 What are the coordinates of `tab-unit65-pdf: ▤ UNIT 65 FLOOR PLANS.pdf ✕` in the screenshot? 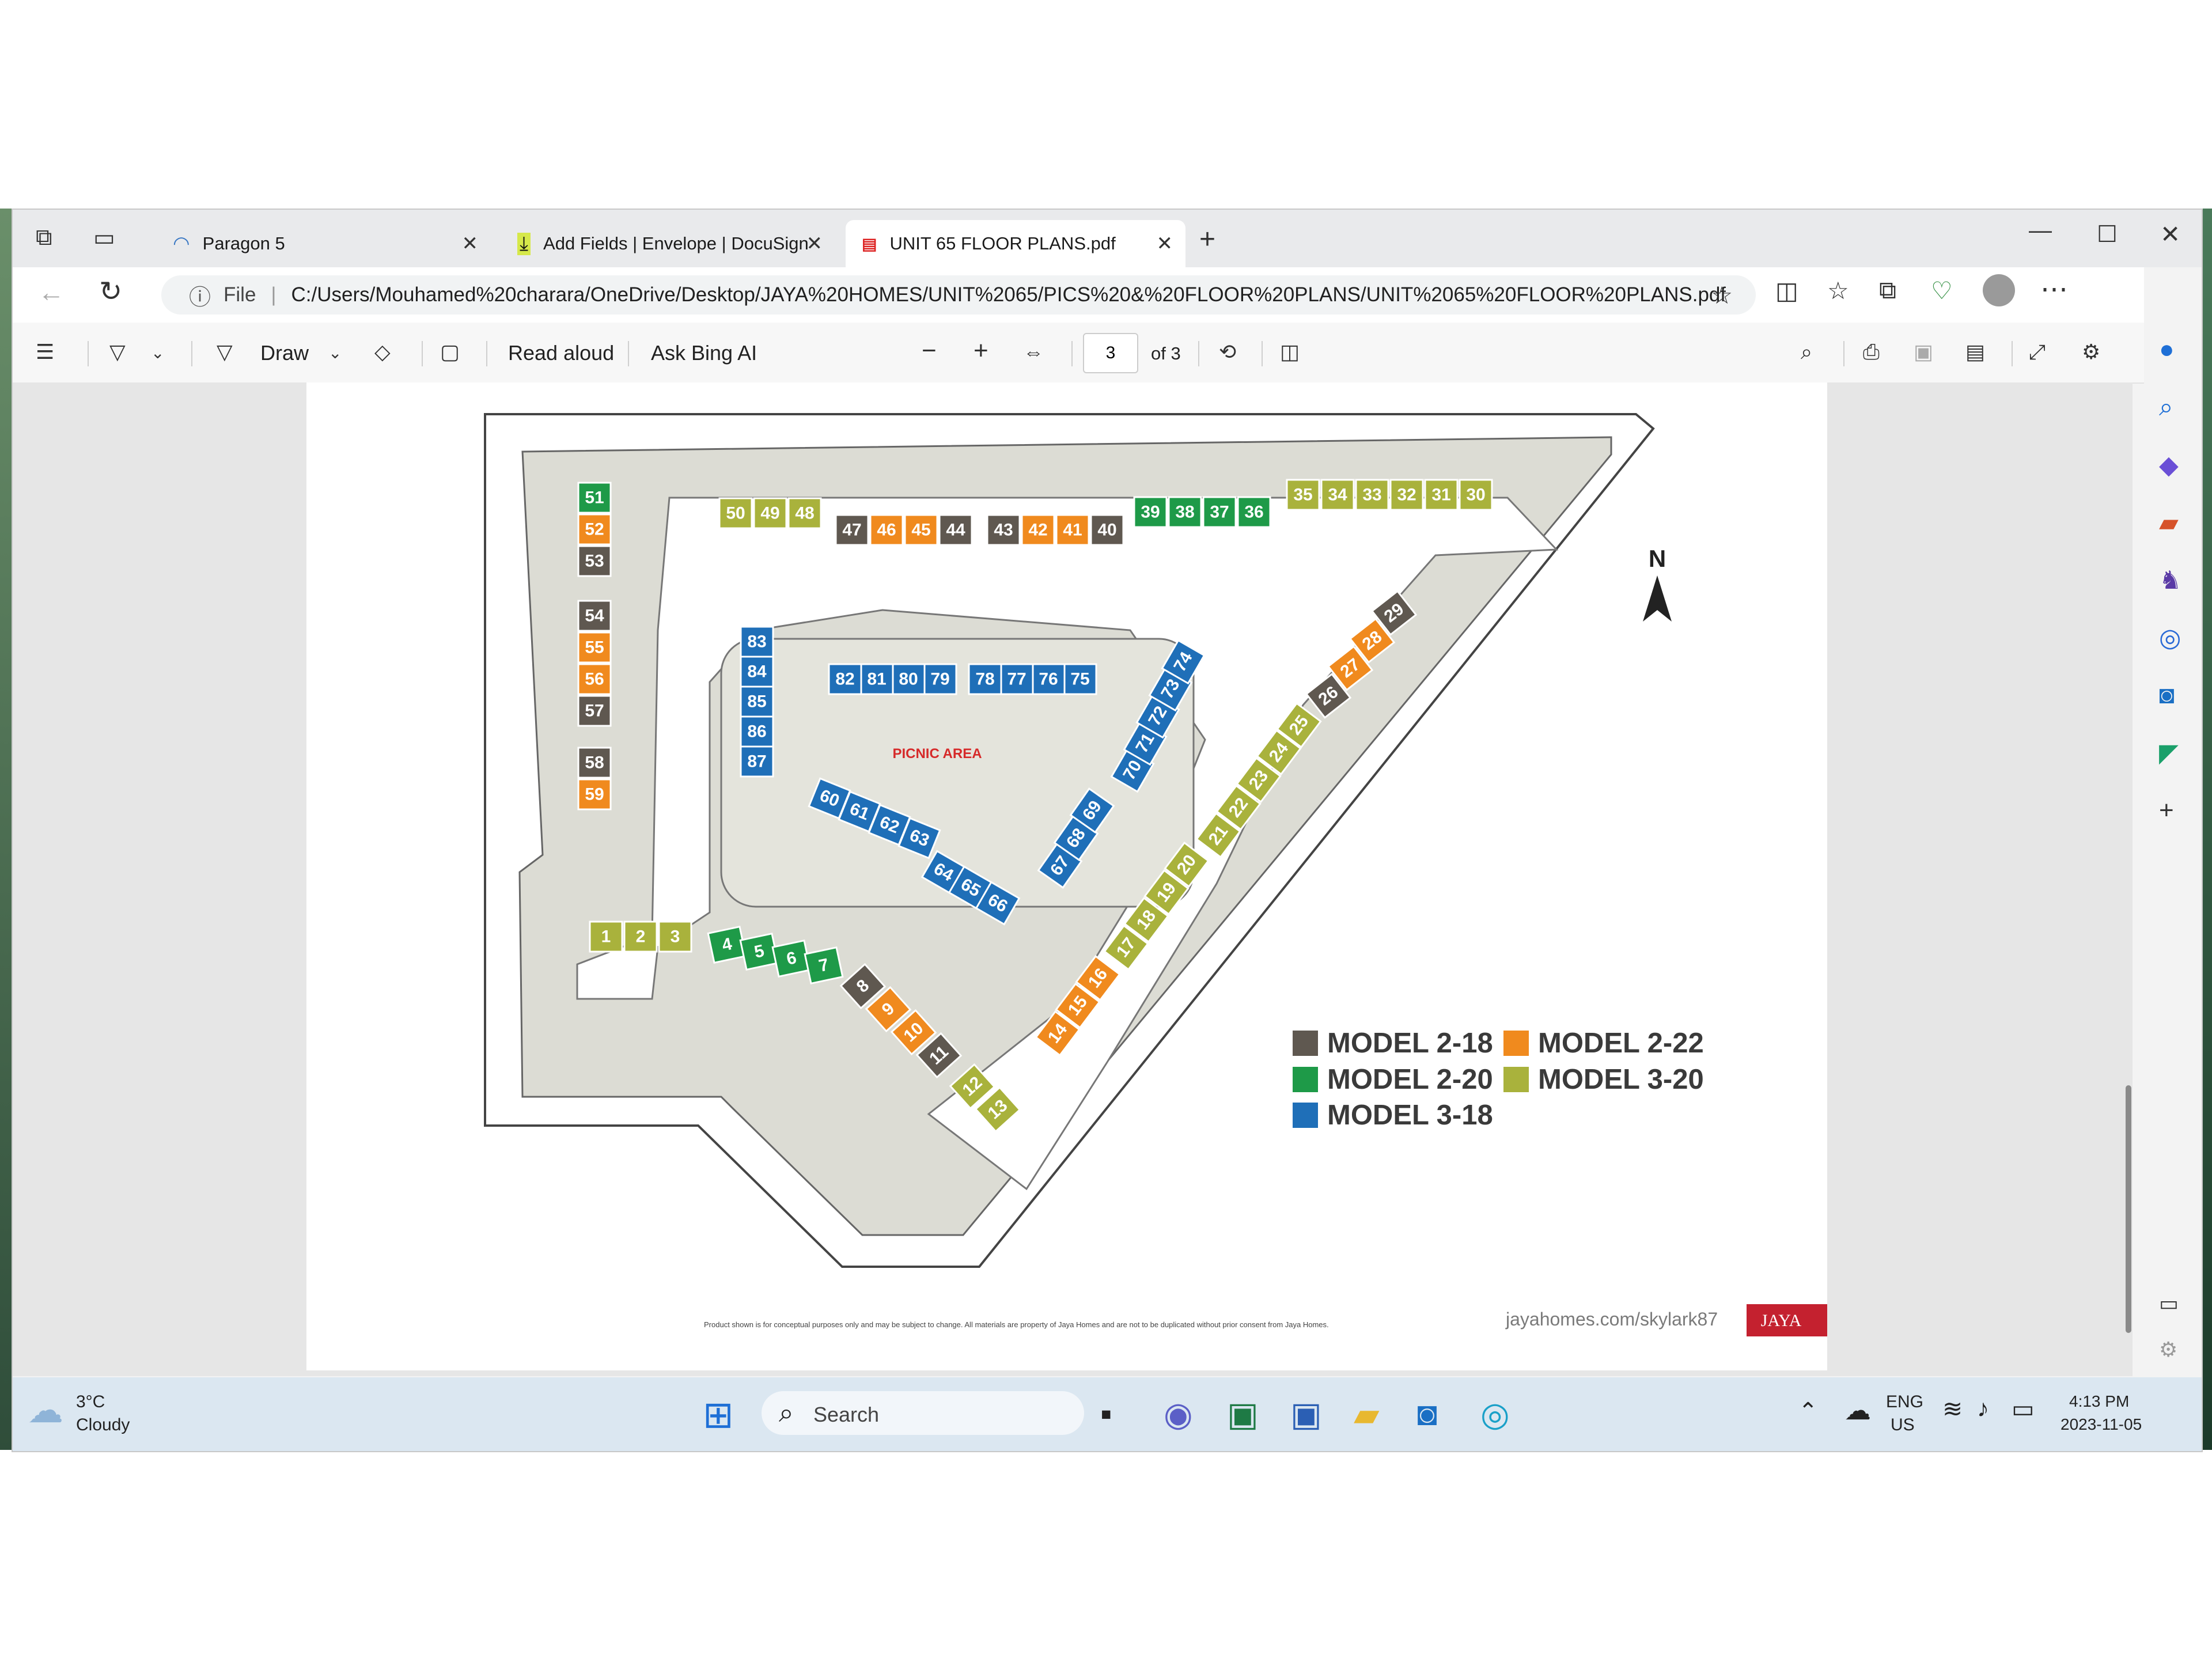 It's located at (1015, 243).